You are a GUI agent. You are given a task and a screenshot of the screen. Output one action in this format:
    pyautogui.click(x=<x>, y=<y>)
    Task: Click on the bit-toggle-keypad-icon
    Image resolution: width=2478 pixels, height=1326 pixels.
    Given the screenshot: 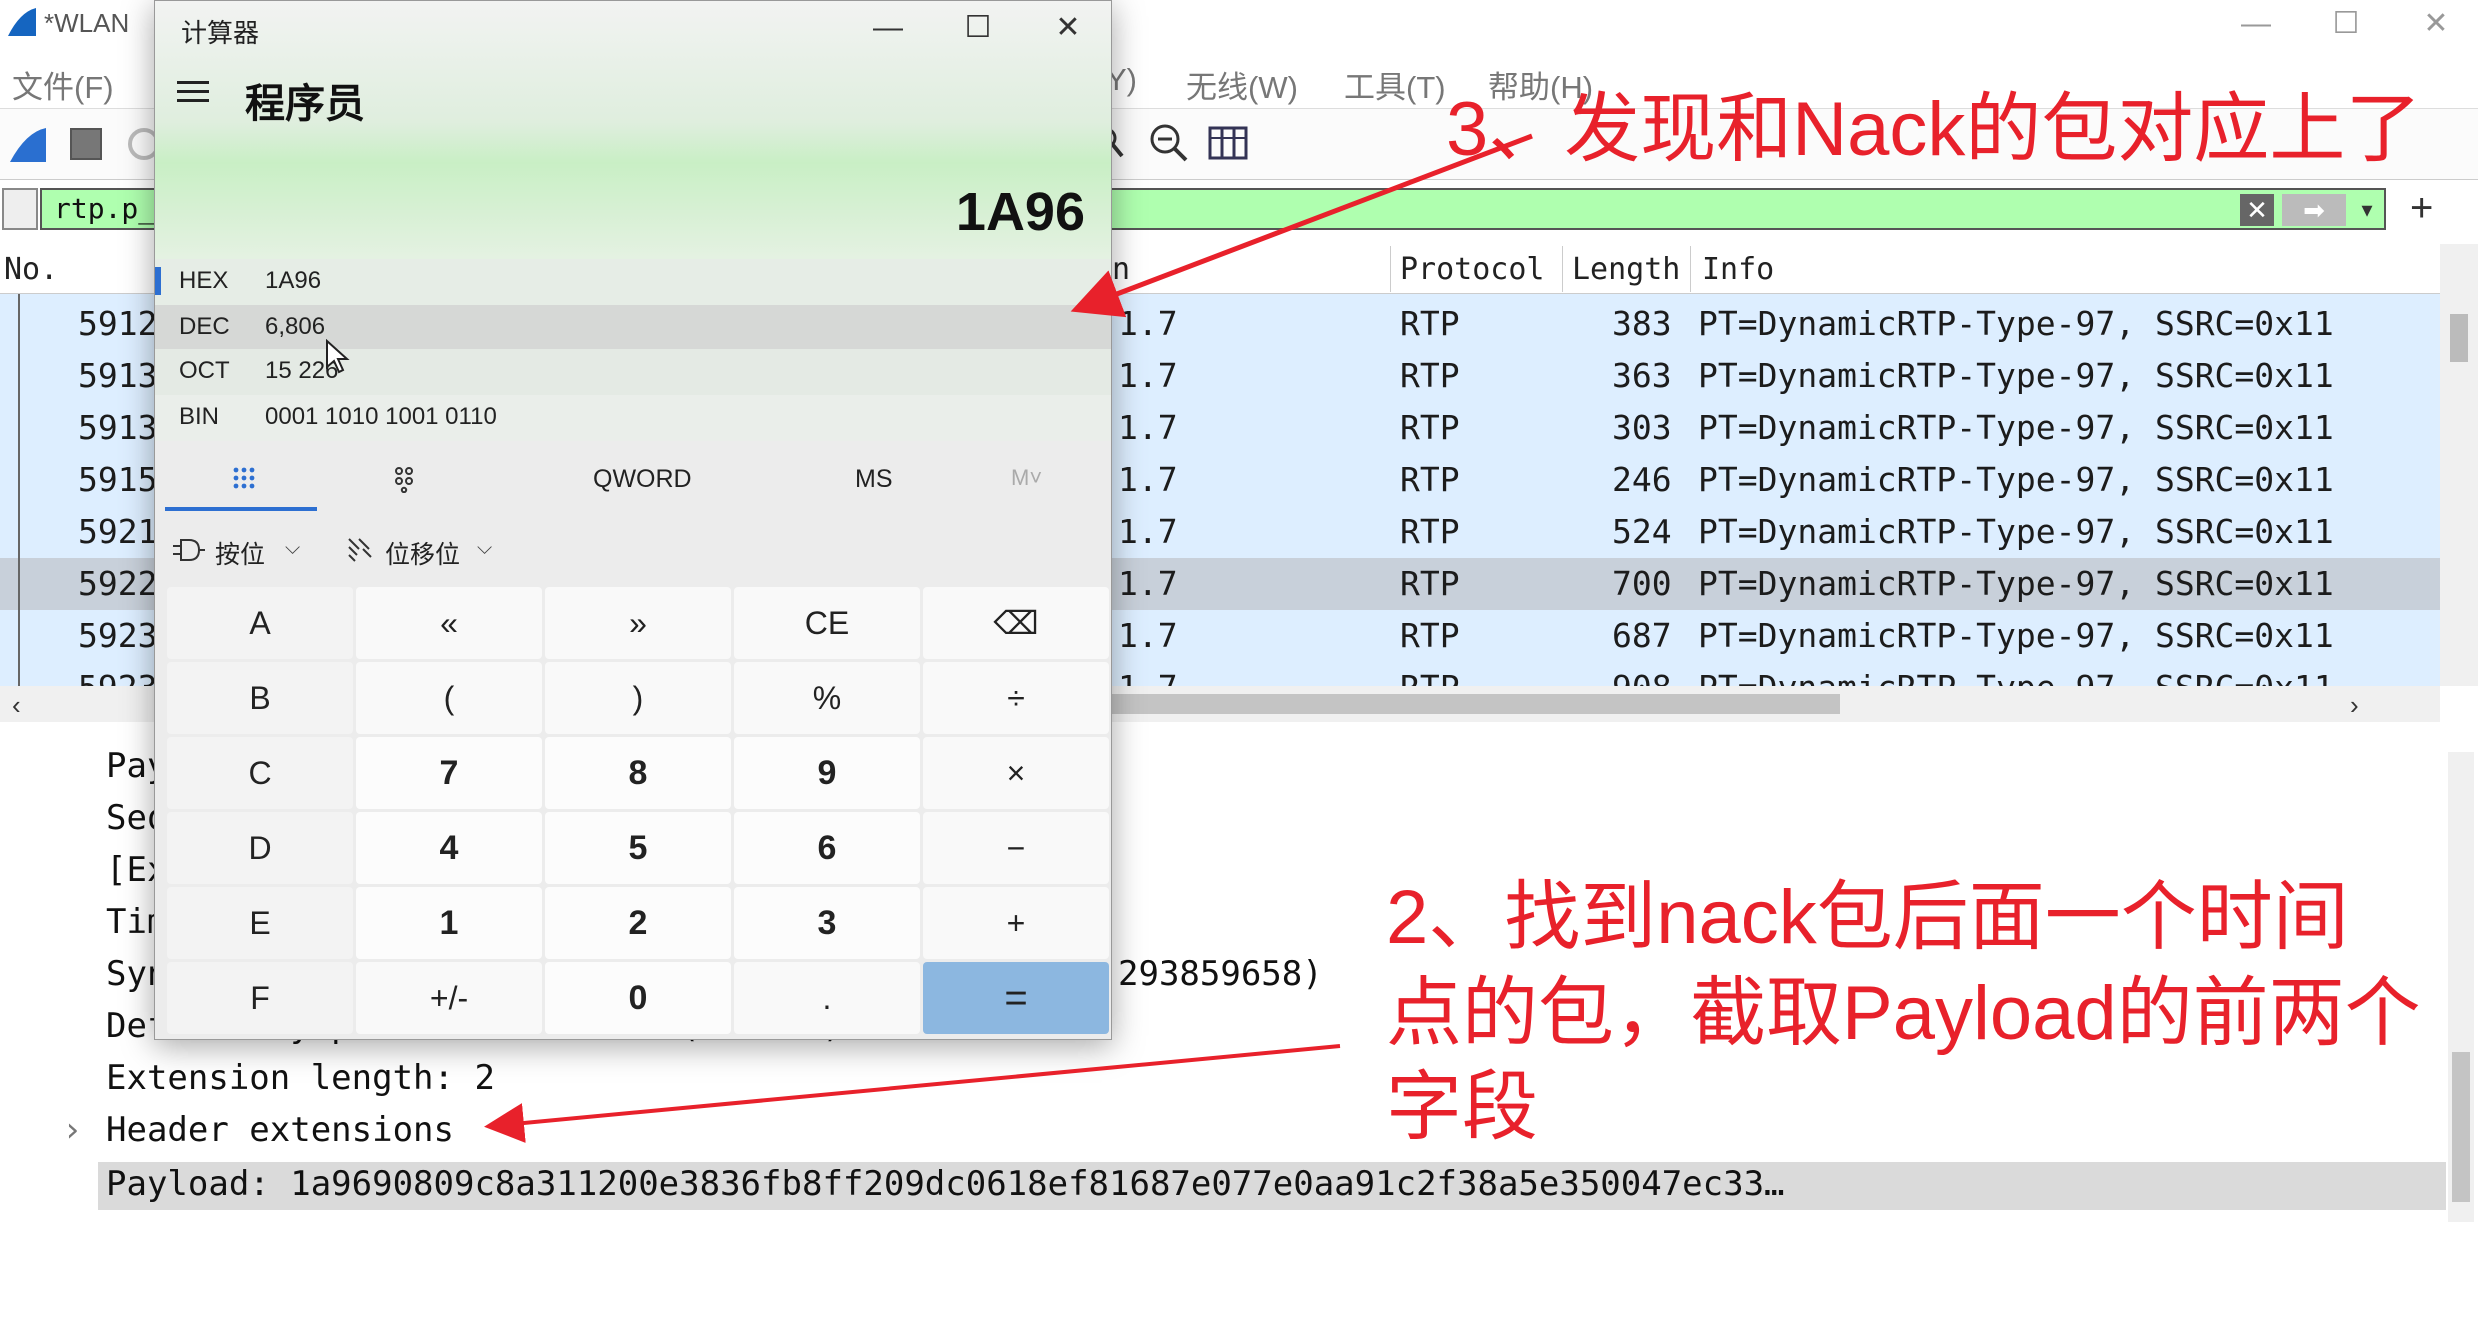 What is the action you would take?
    pyautogui.click(x=404, y=479)
    